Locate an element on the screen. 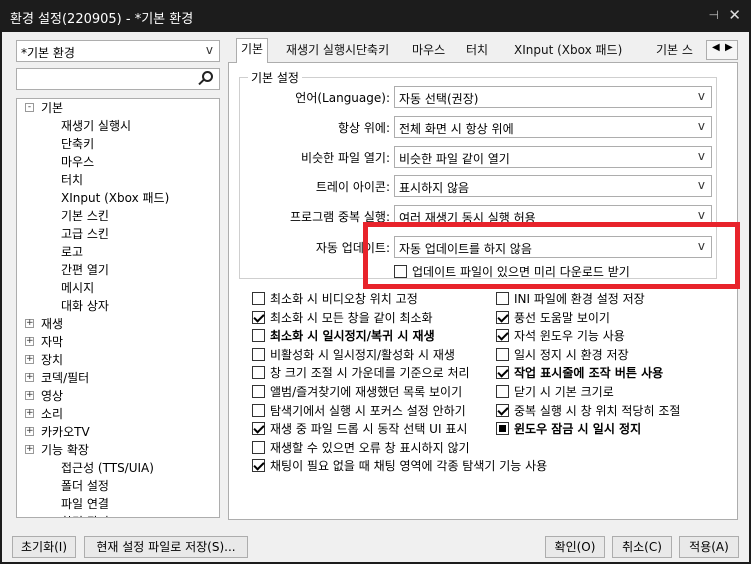 The width and height of the screenshot is (751, 564). setting-label: 항상 위에: is located at coordinates (363, 128).